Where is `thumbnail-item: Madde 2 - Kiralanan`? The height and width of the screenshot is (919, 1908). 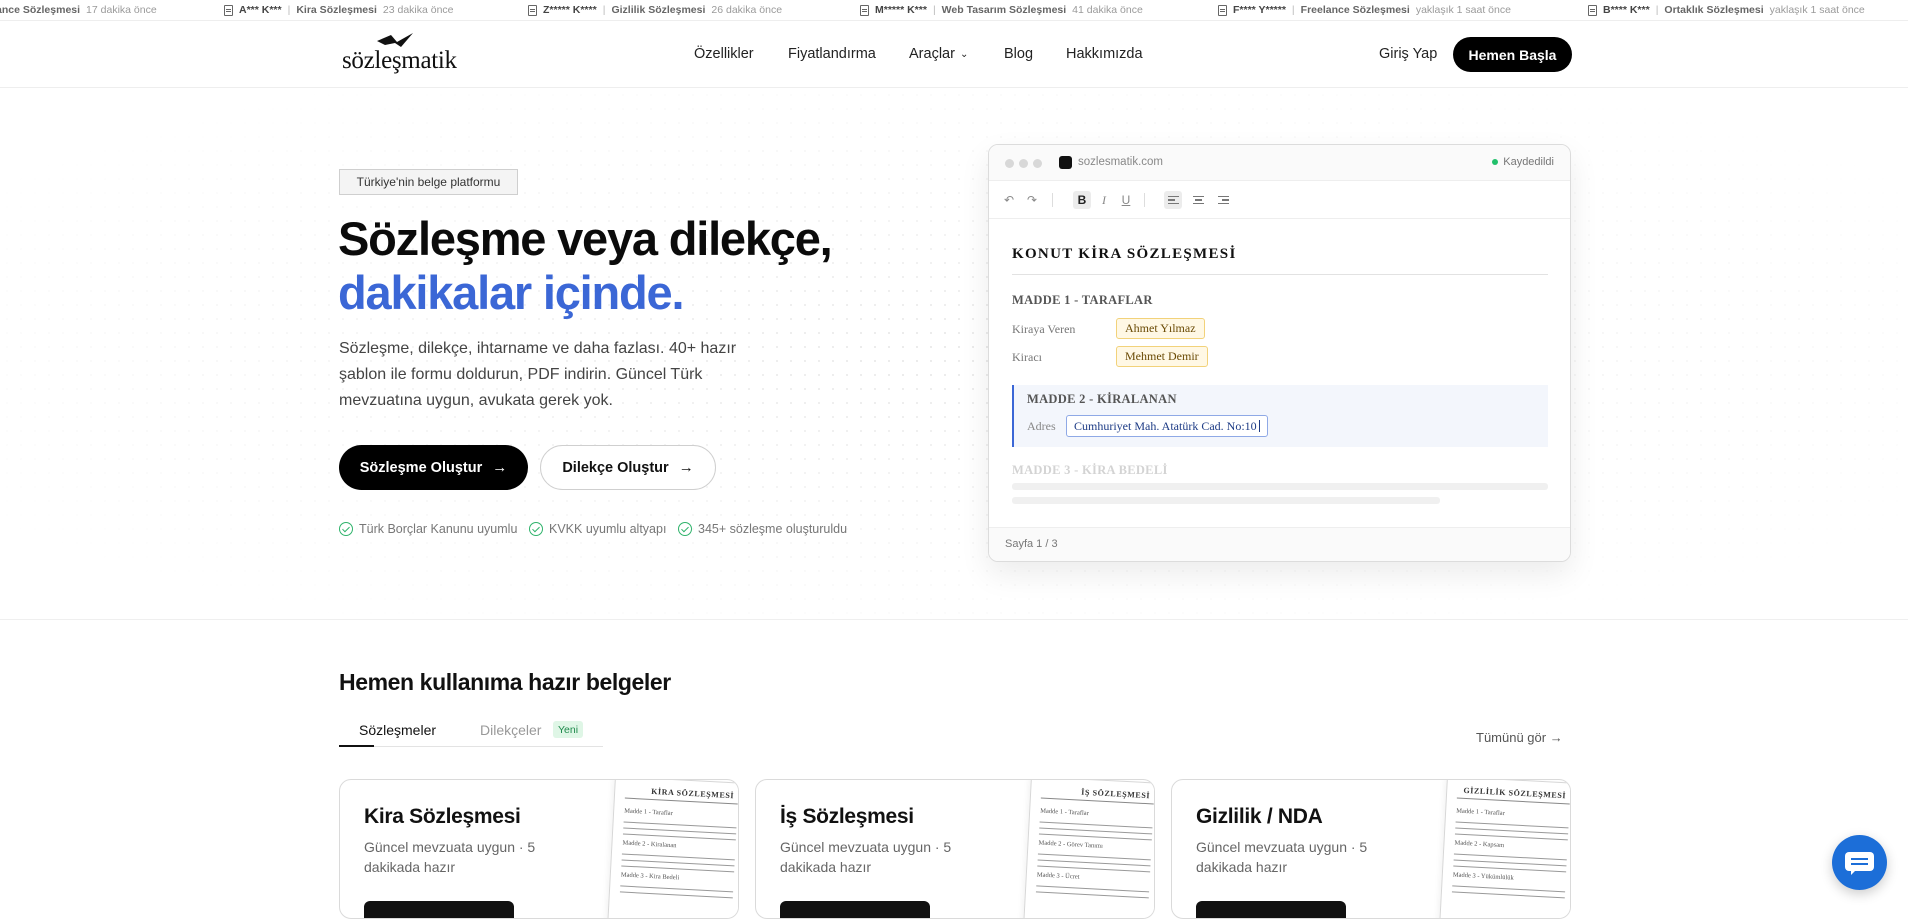
thumbnail-item: Madde 2 - Kiralanan is located at coordinates (649, 844).